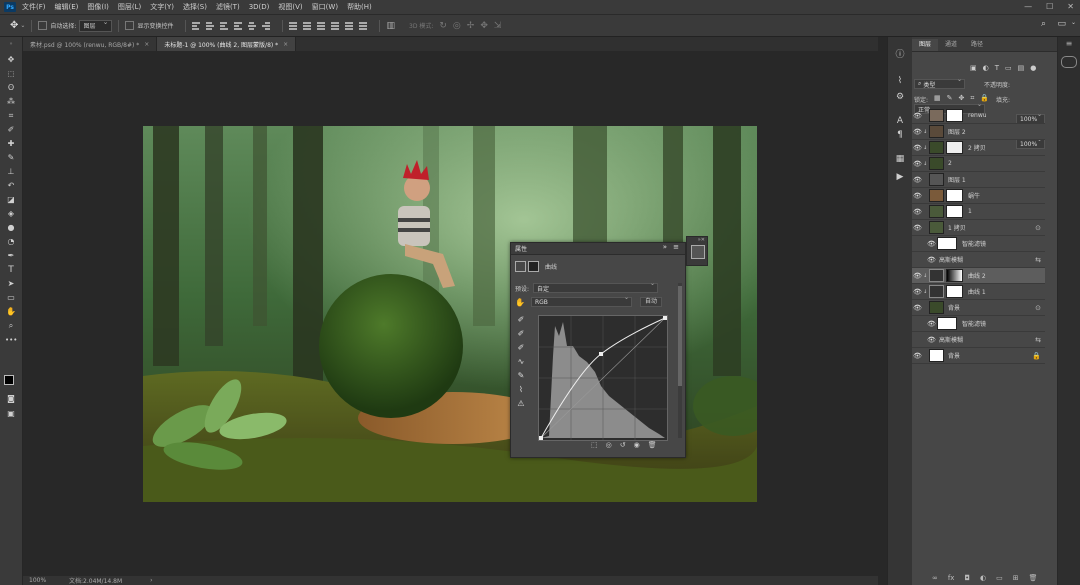  Describe the element at coordinates (1008, 68) in the screenshot. I see `filter-shape-icon: ▭` at that location.